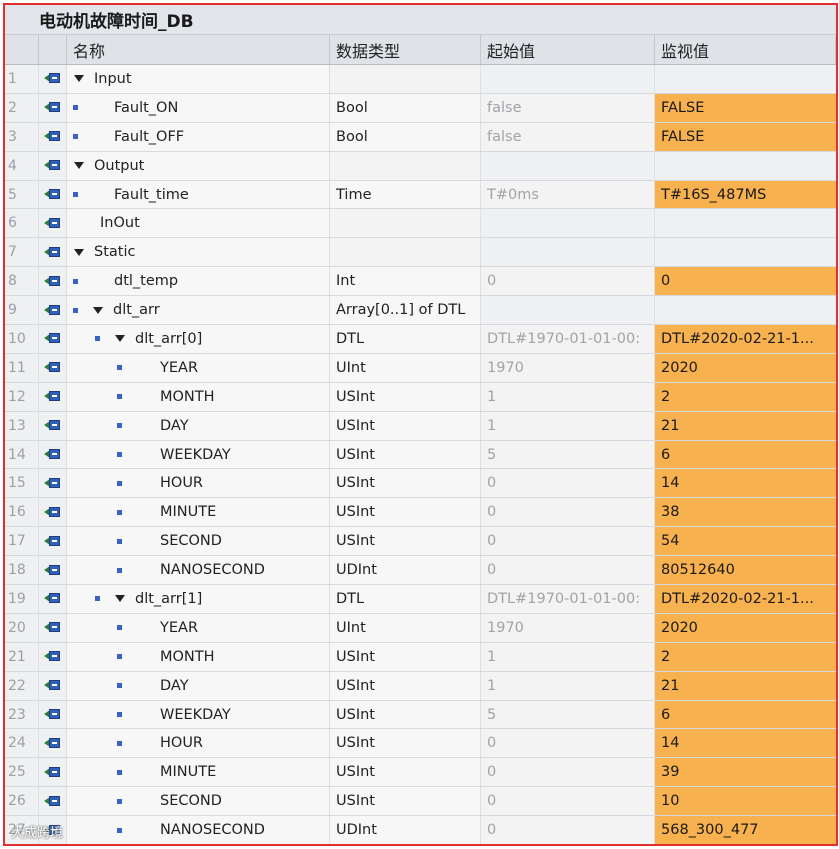 The image size is (839, 849). Describe the element at coordinates (198, 281) in the screenshot. I see `name-cell: dtl_temp` at that location.